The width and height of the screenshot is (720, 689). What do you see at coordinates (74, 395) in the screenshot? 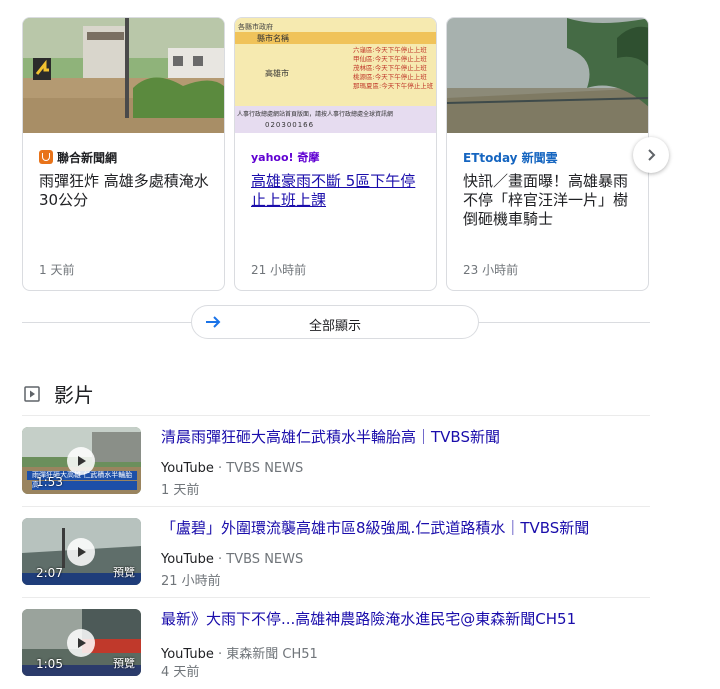
I see `section-title: 影片` at bounding box center [74, 395].